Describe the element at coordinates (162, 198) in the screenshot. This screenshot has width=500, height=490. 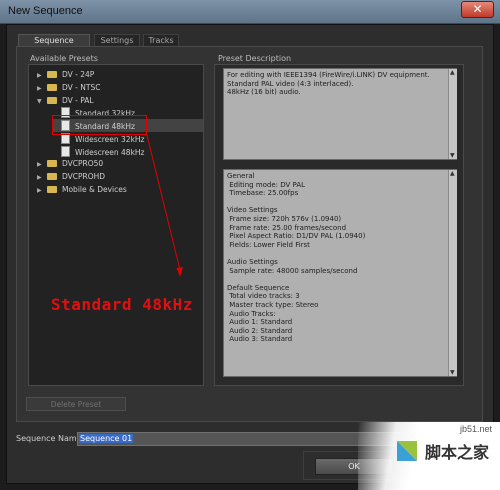
I see `annotation-arrow-line` at that location.